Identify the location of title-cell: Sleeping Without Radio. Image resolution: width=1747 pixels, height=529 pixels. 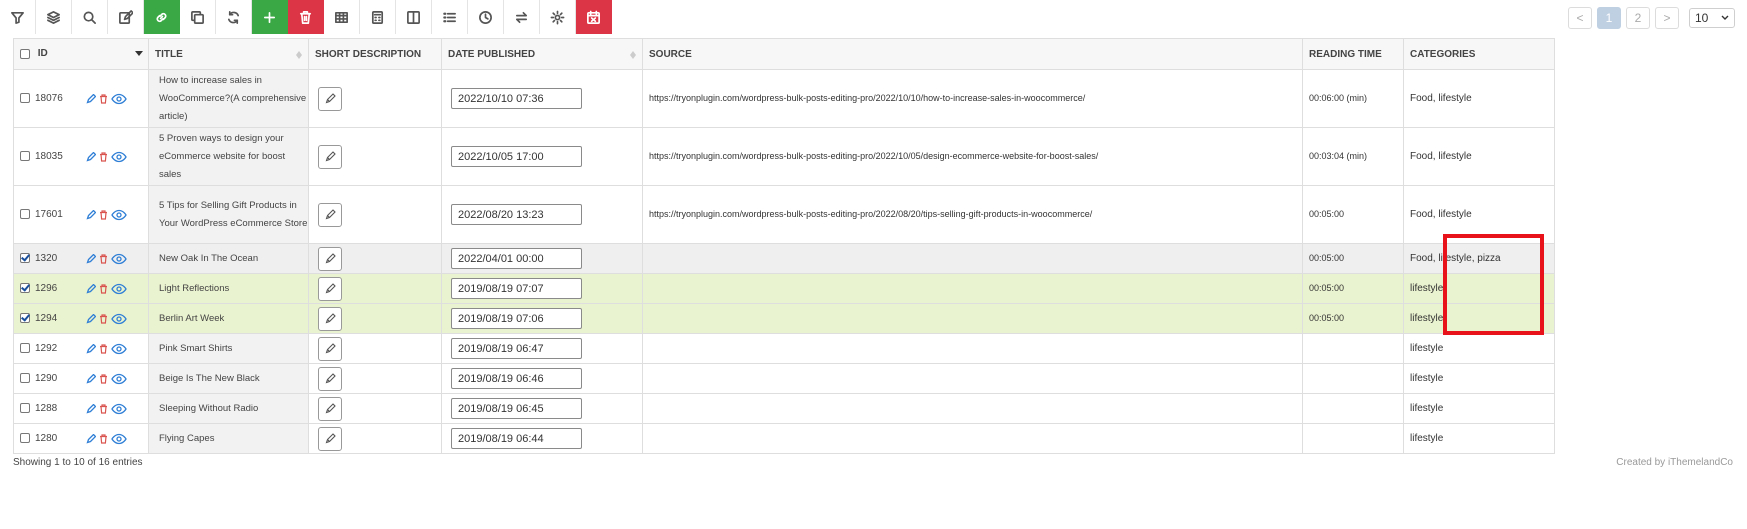
(228, 408).